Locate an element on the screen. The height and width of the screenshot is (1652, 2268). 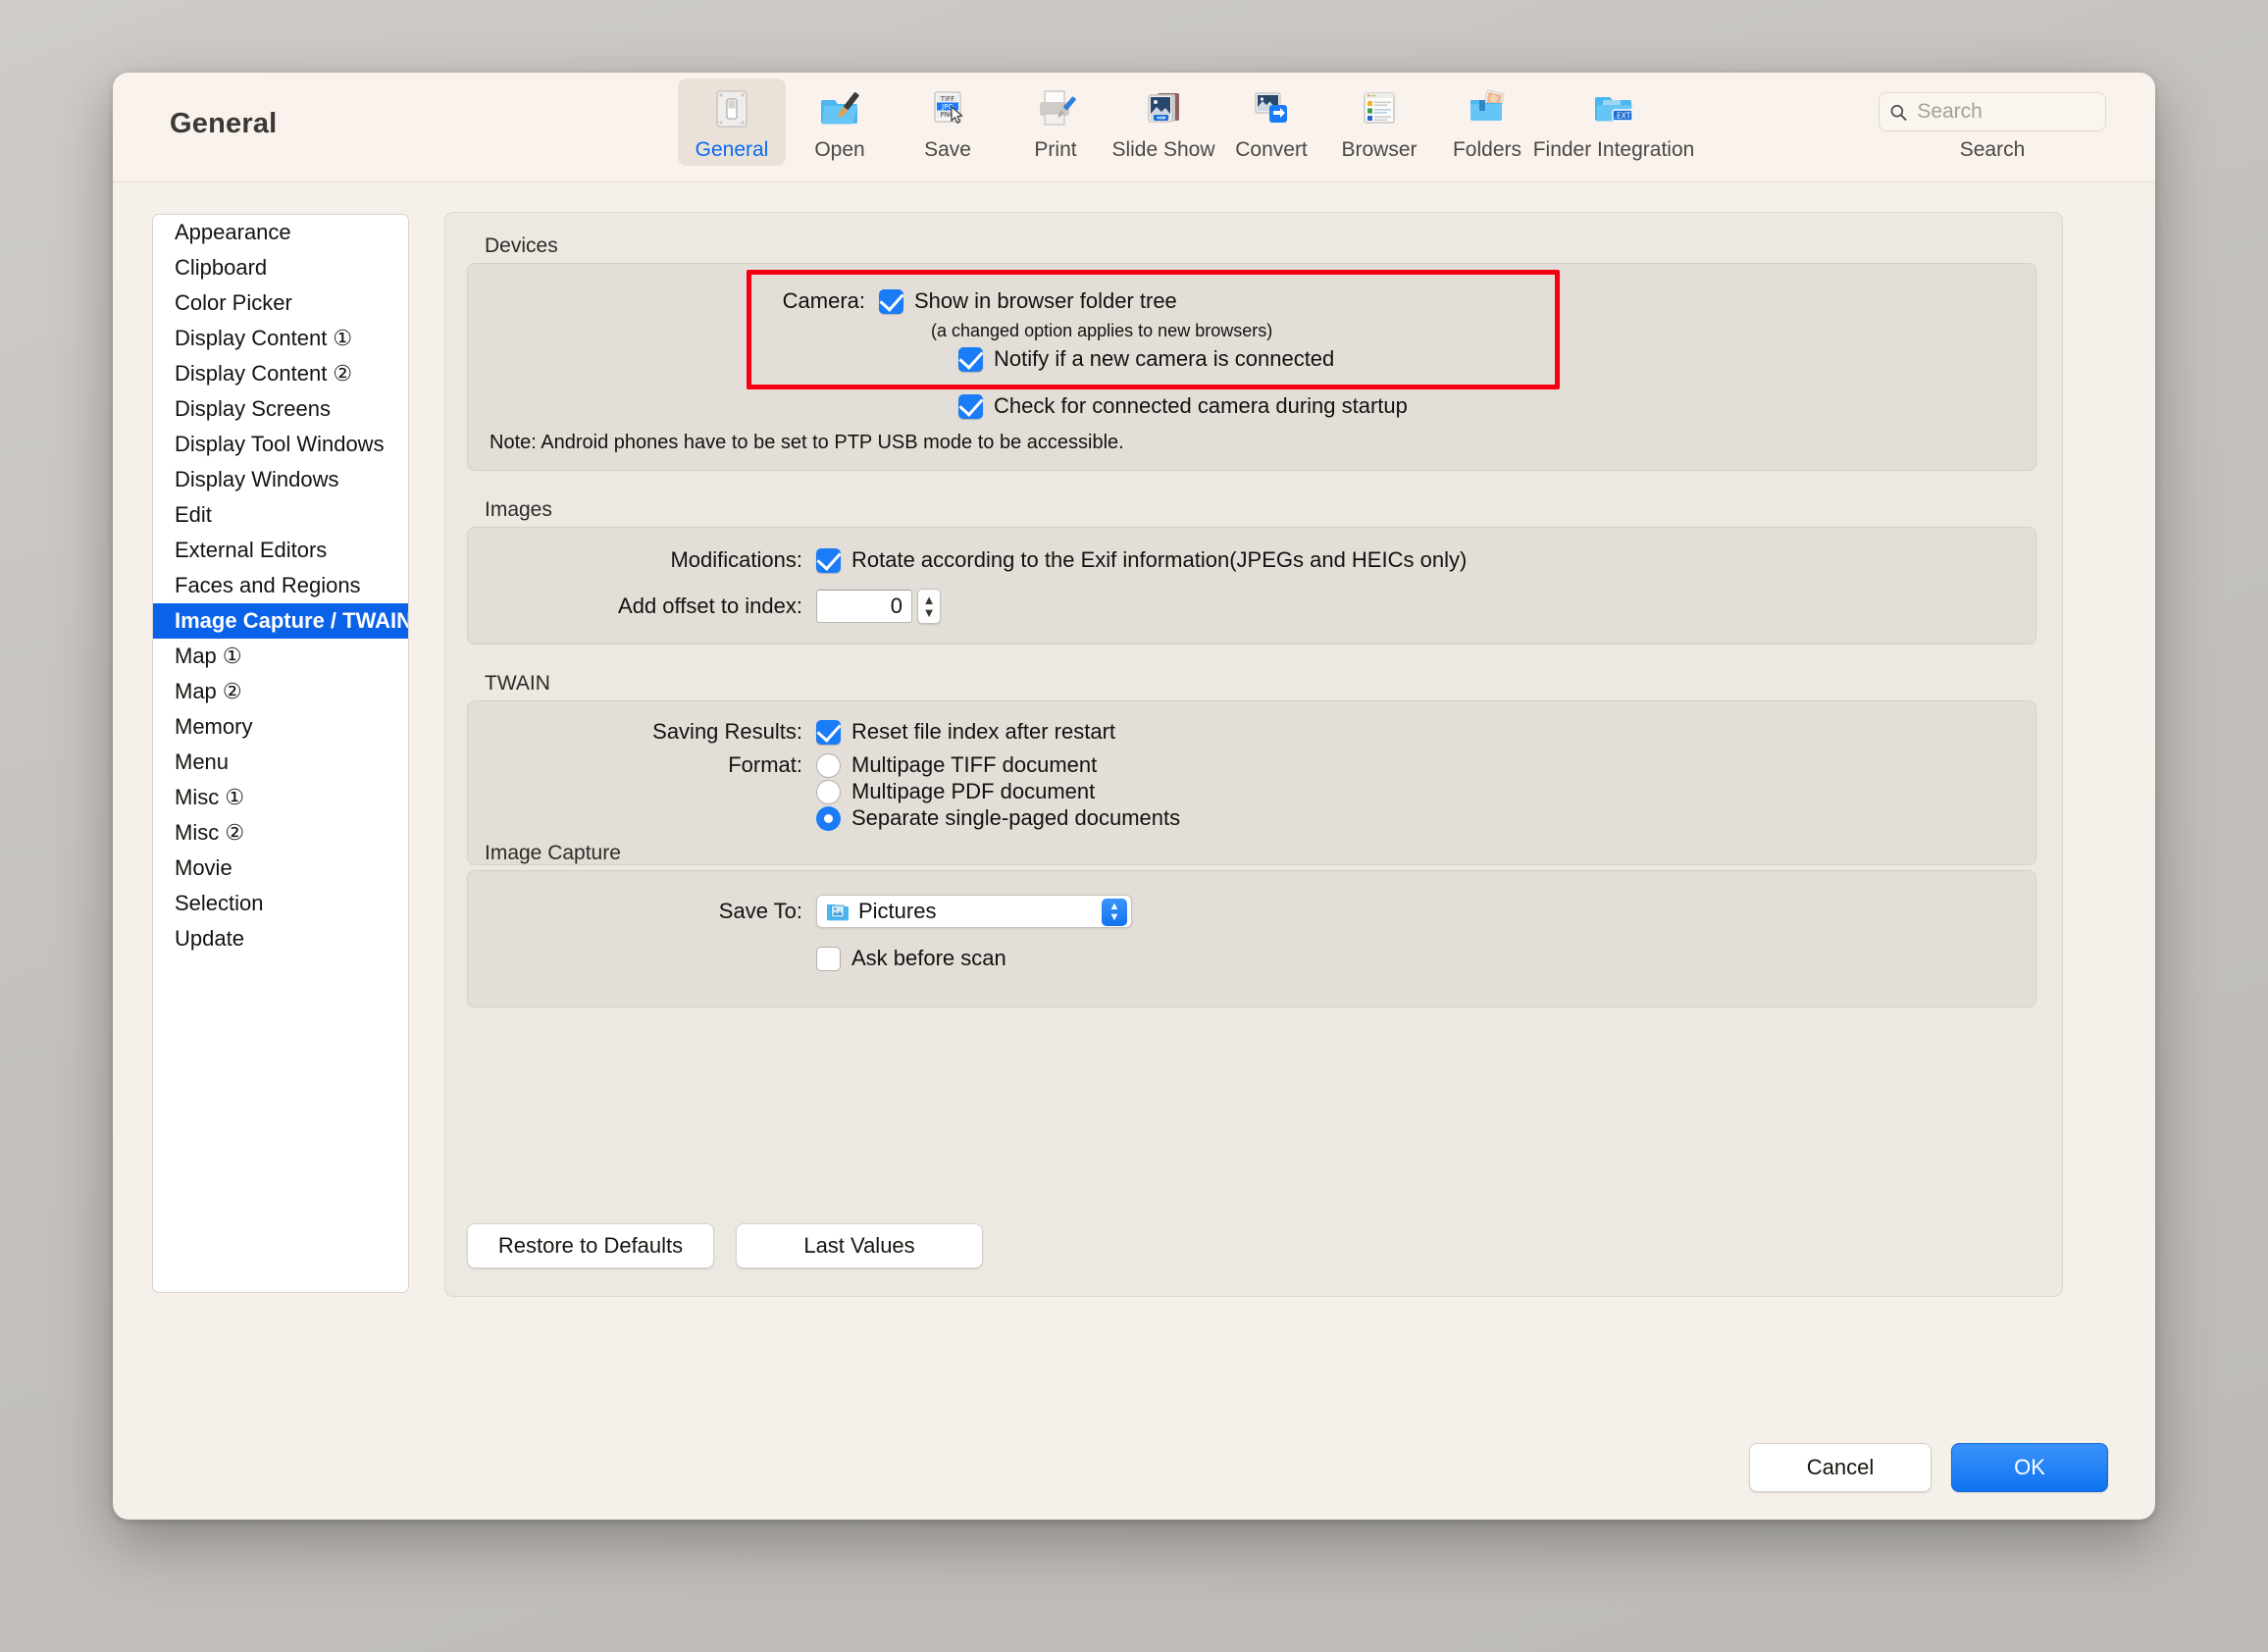
ask-before-scan-checkbox is located at coordinates (829, 958).